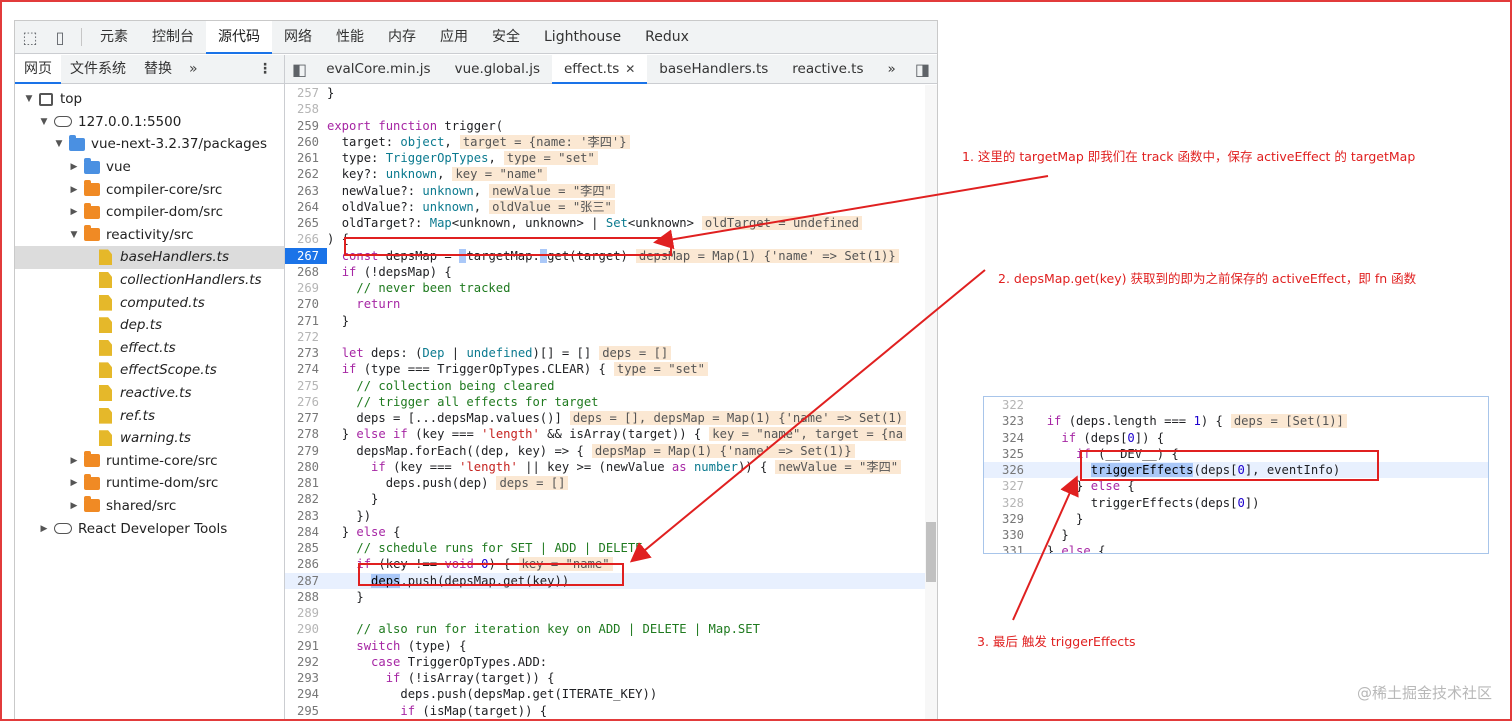  What do you see at coordinates (306, 255) in the screenshot?
I see `line-number: 267` at bounding box center [306, 255].